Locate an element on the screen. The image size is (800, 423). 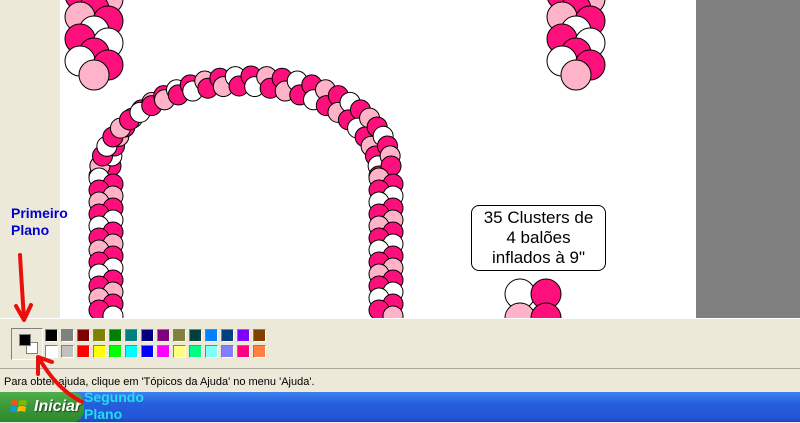
annotation-primeiro-plano: Primeiro Plano is located at coordinates (39, 222).